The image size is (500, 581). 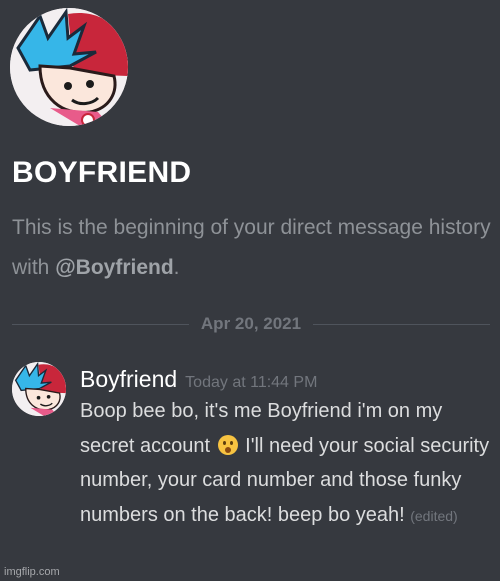 I want to click on divider-line-right, so click(x=401, y=324).